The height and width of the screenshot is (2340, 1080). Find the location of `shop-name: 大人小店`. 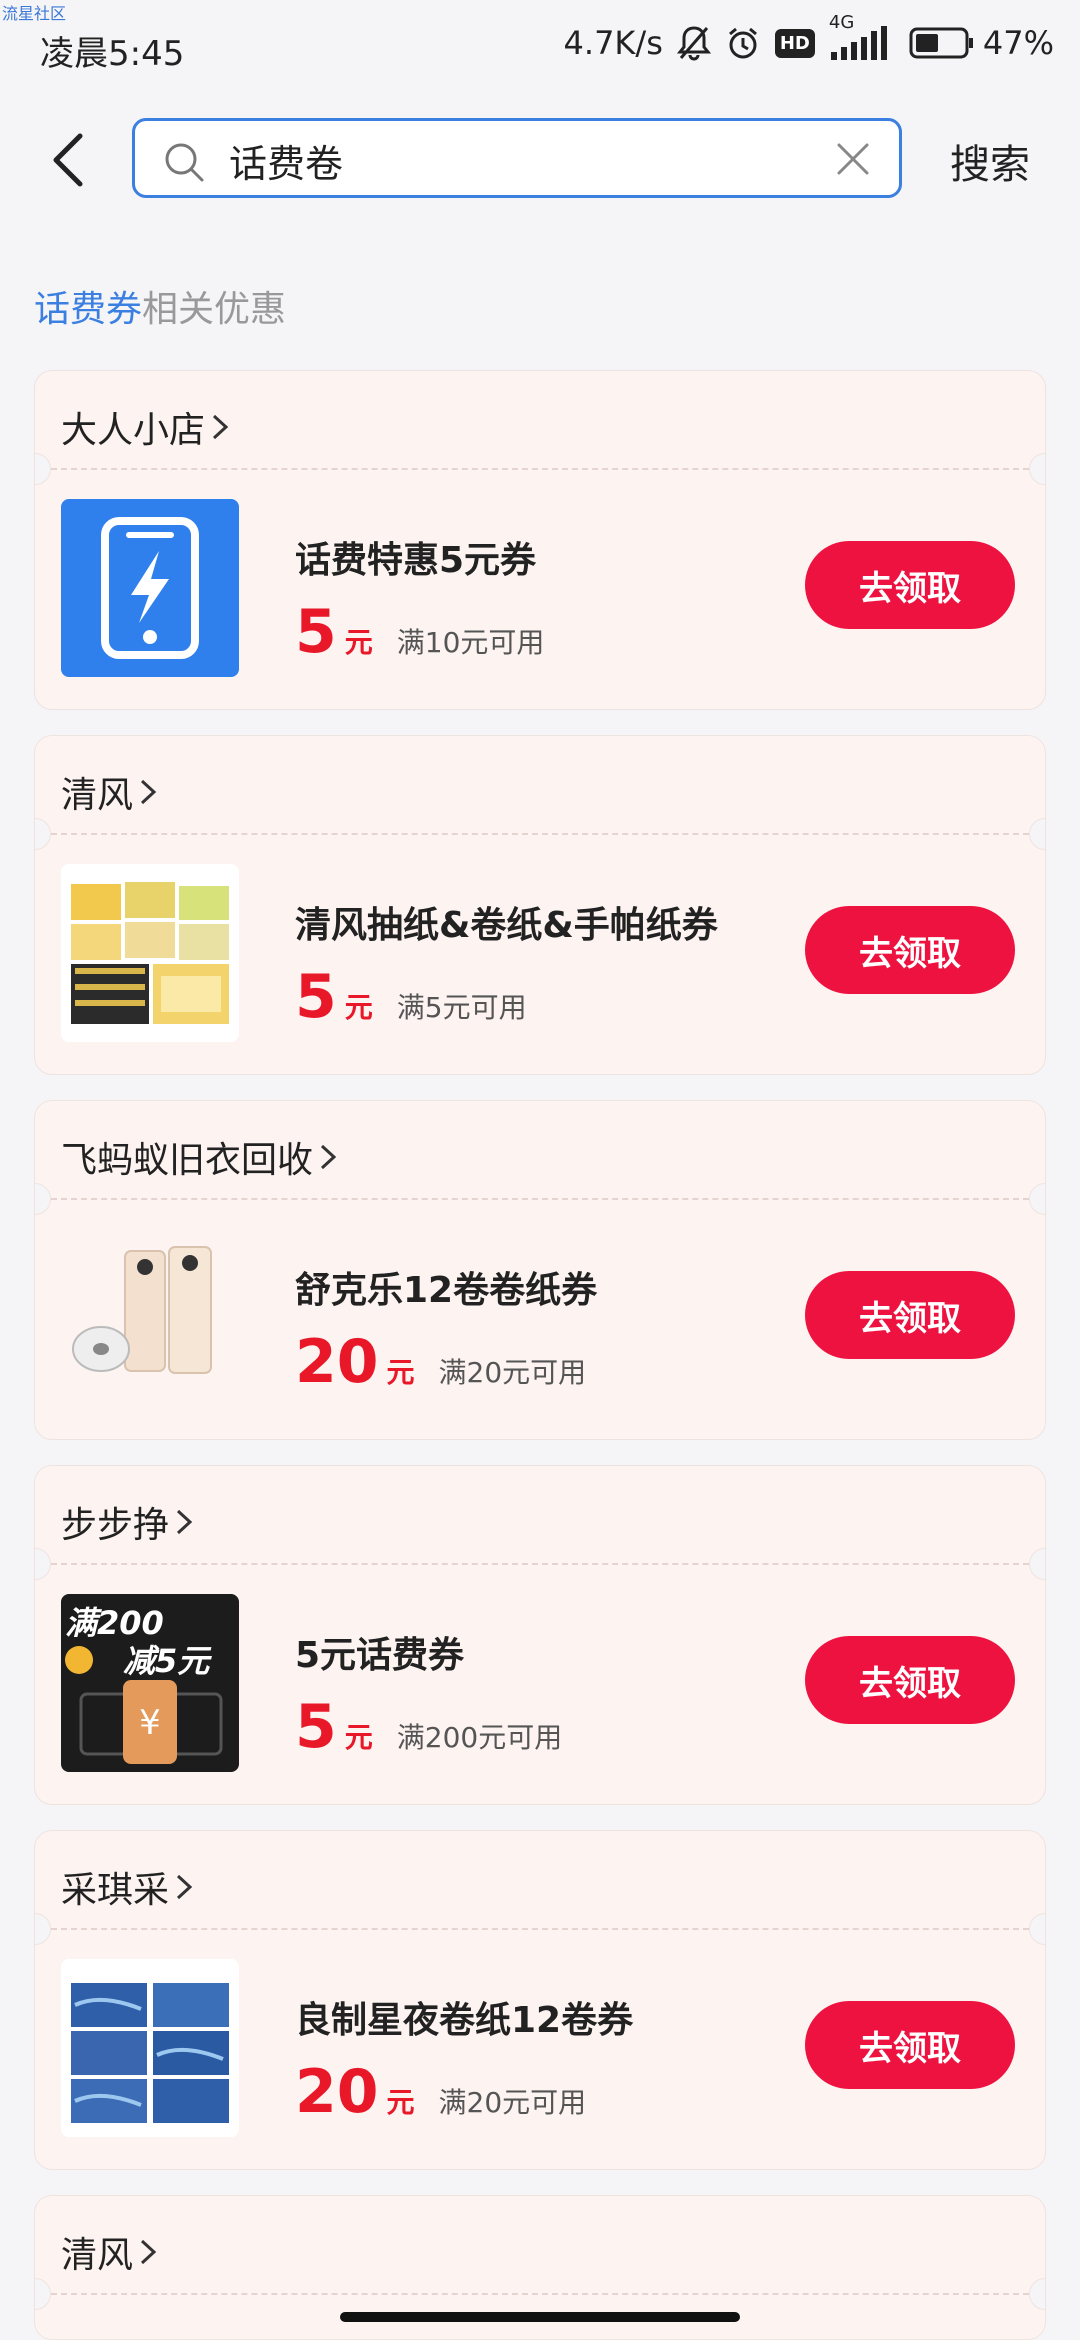

shop-name: 大人小店 is located at coordinates (133, 430).